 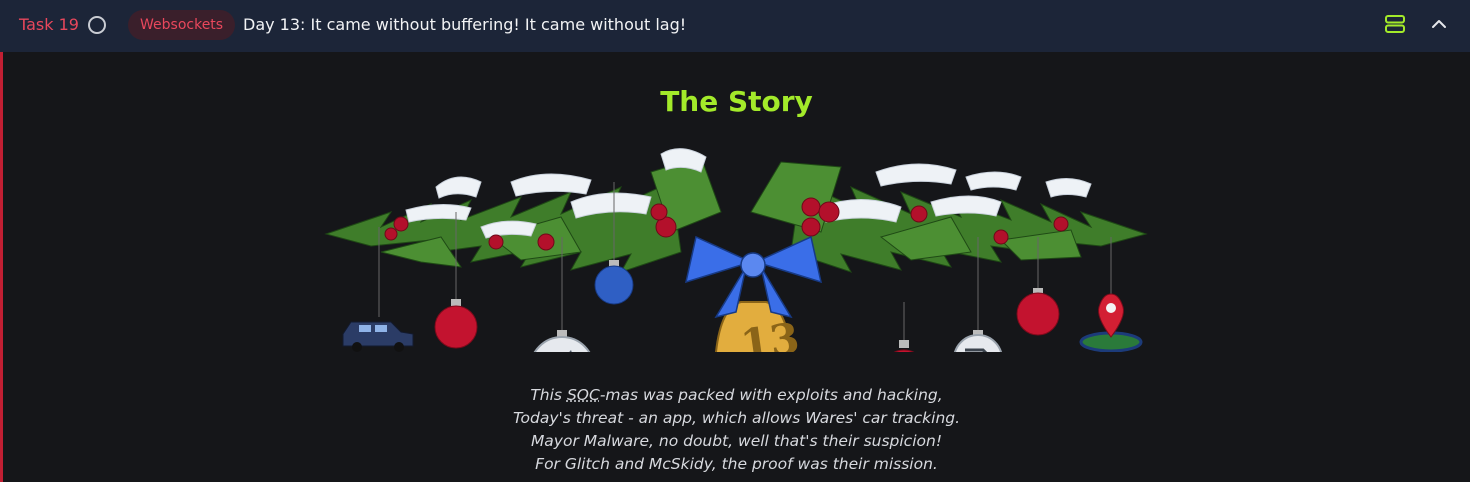 What do you see at coordinates (1111, 322) in the screenshot?
I see `map-pin-icon` at bounding box center [1111, 322].